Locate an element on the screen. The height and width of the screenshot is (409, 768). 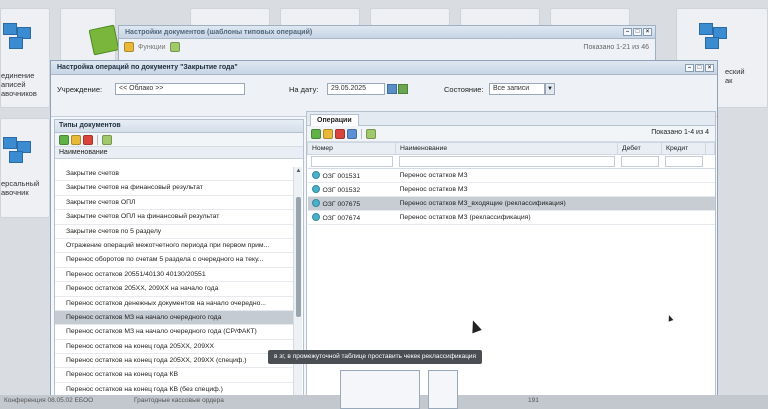
operation-number: ОЗГ 001532 is located at coordinates (351, 189).